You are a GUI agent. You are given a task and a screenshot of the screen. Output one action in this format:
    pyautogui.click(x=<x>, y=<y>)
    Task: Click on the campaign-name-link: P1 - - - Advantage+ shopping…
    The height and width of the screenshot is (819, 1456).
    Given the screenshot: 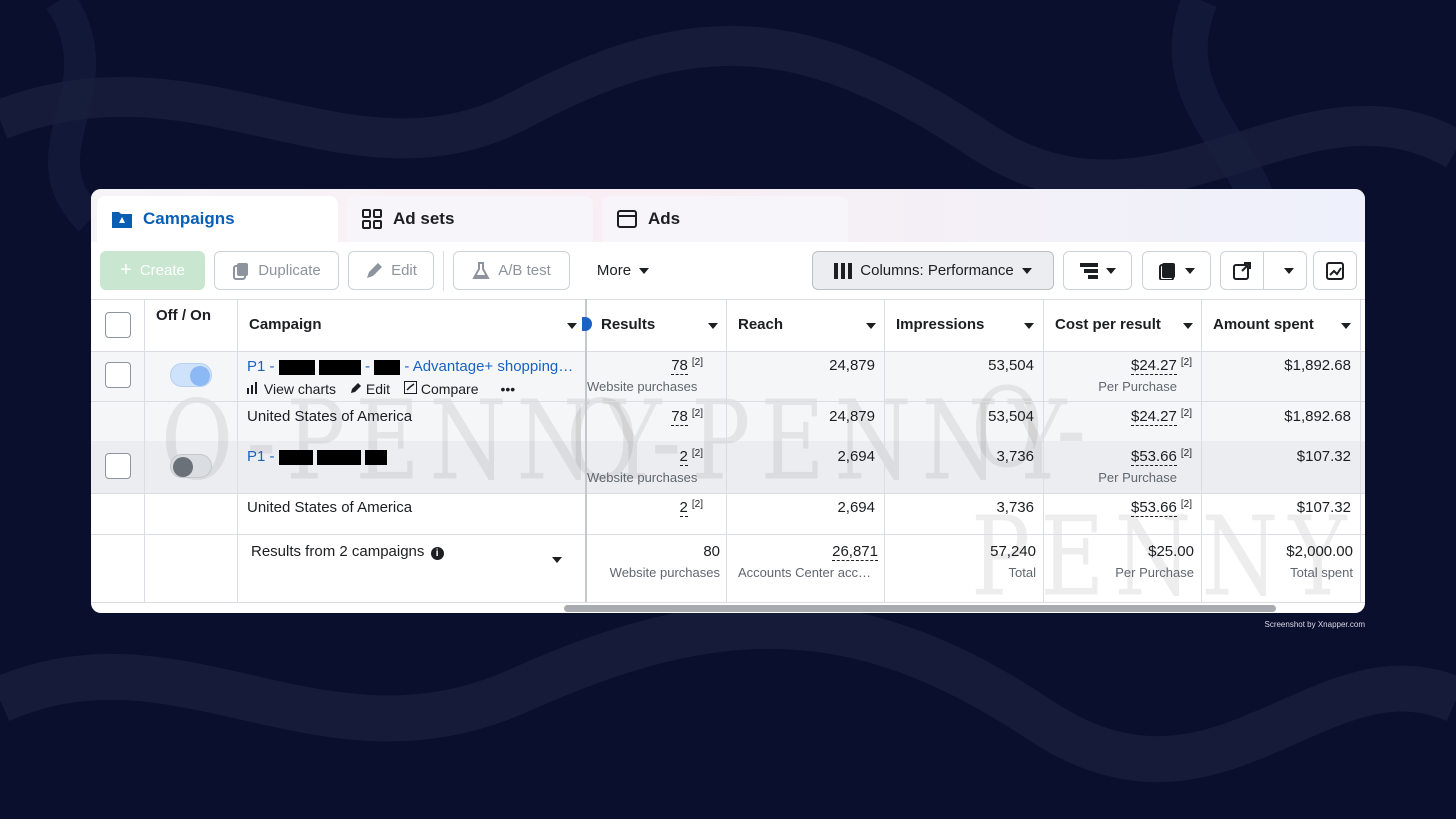 What is the action you would take?
    pyautogui.click(x=410, y=366)
    